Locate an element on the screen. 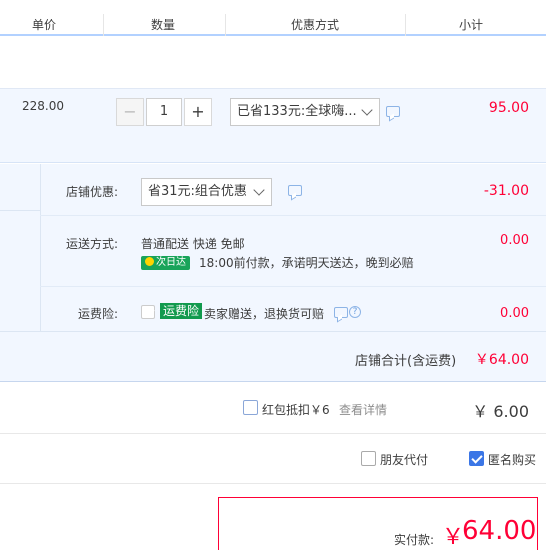 This screenshot has width=546, height=550. col-unit-price: 单价 is located at coordinates (44, 25).